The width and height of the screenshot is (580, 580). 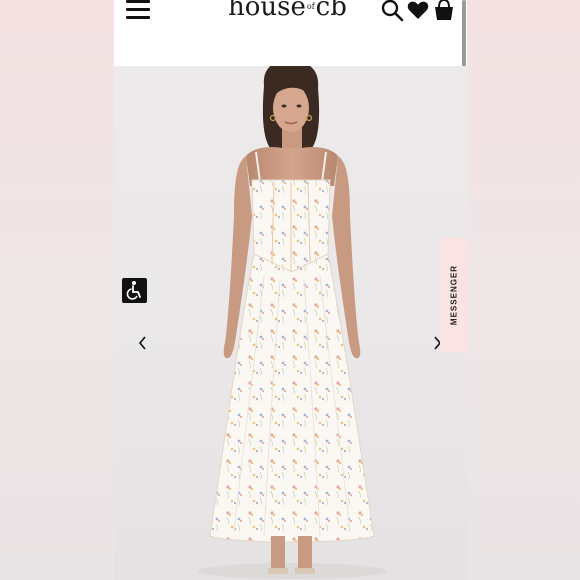 I want to click on previous-image-arrow-icon, so click(x=143, y=343).